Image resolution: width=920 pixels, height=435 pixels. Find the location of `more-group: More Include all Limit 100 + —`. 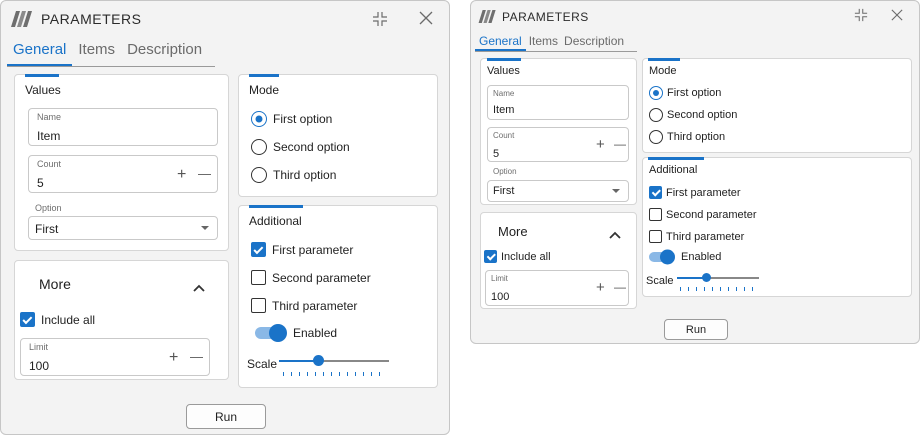

more-group: More Include all Limit 100 + — is located at coordinates (558, 260).